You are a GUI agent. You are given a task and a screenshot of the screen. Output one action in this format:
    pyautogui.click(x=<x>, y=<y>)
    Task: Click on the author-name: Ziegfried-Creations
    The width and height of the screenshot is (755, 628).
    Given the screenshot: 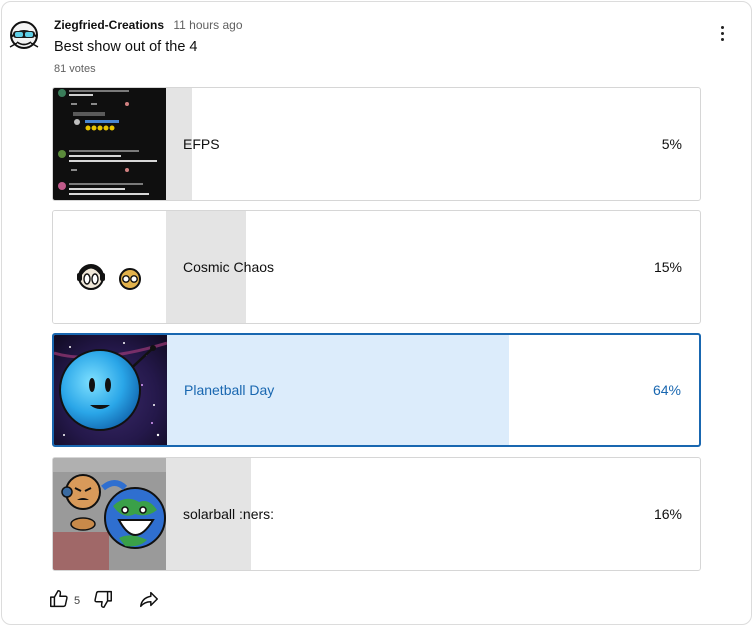 What is the action you would take?
    pyautogui.click(x=109, y=25)
    